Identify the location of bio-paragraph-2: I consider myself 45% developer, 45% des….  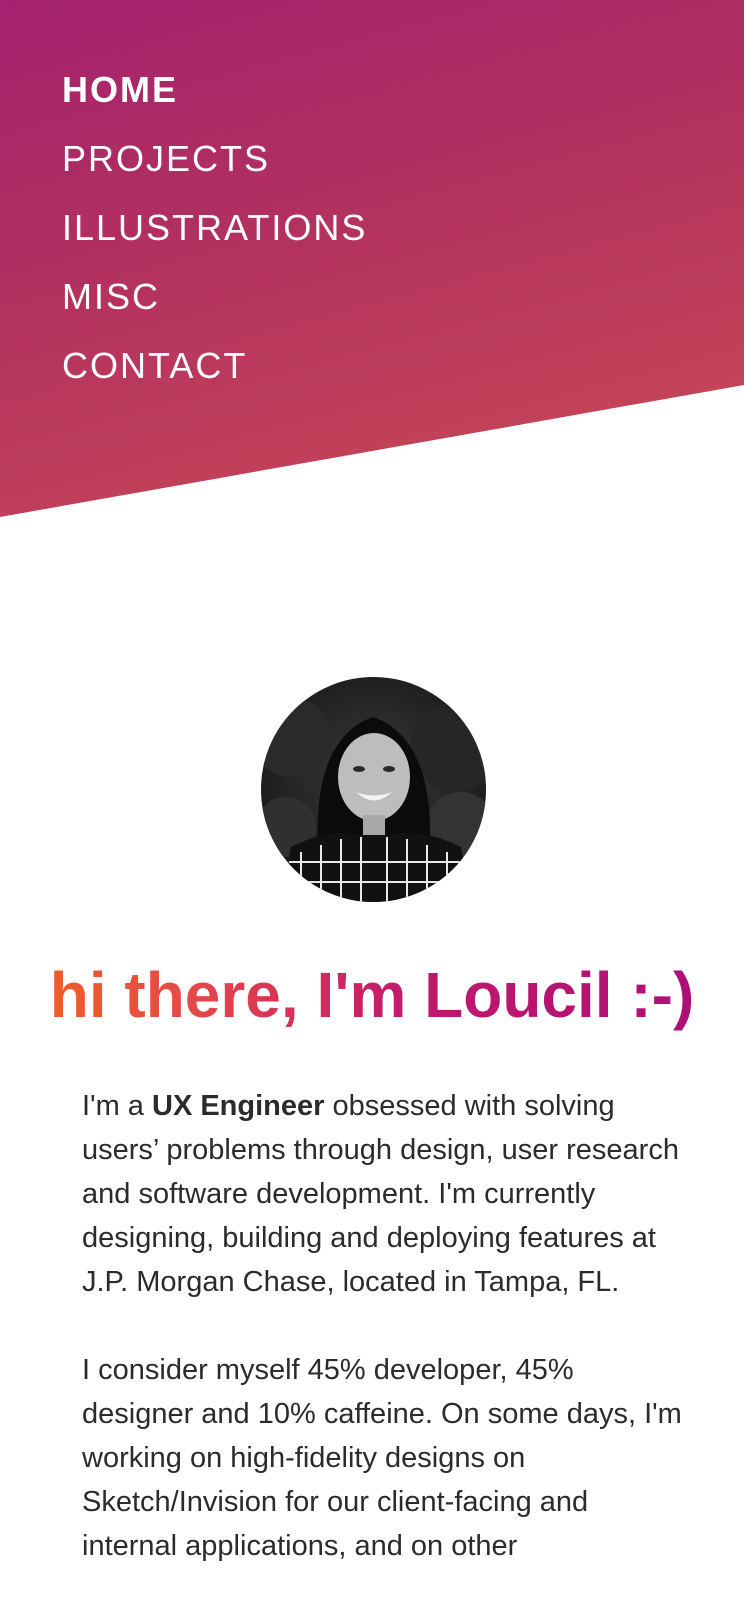
(382, 1458).